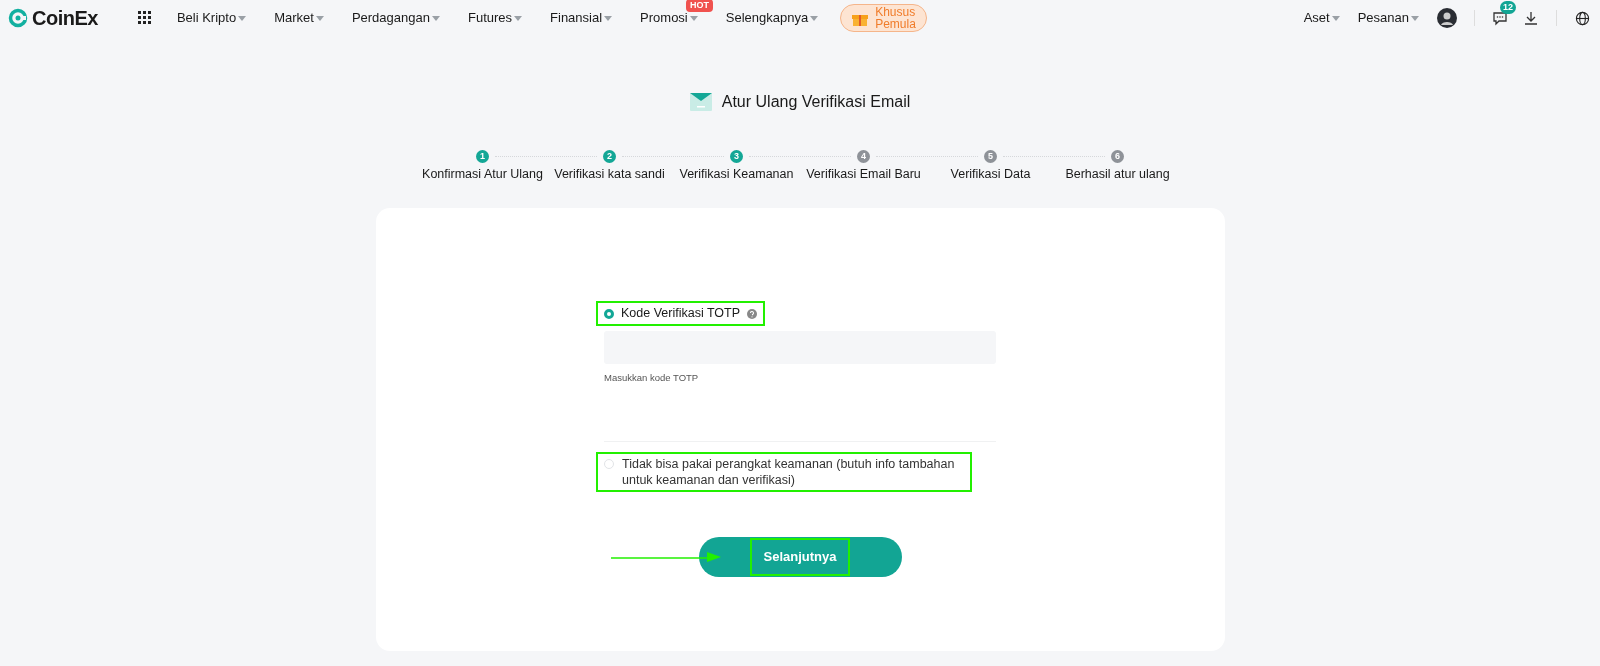  Describe the element at coordinates (1117, 174) in the screenshot. I see `step-label: Berhasil atur ulang` at that location.